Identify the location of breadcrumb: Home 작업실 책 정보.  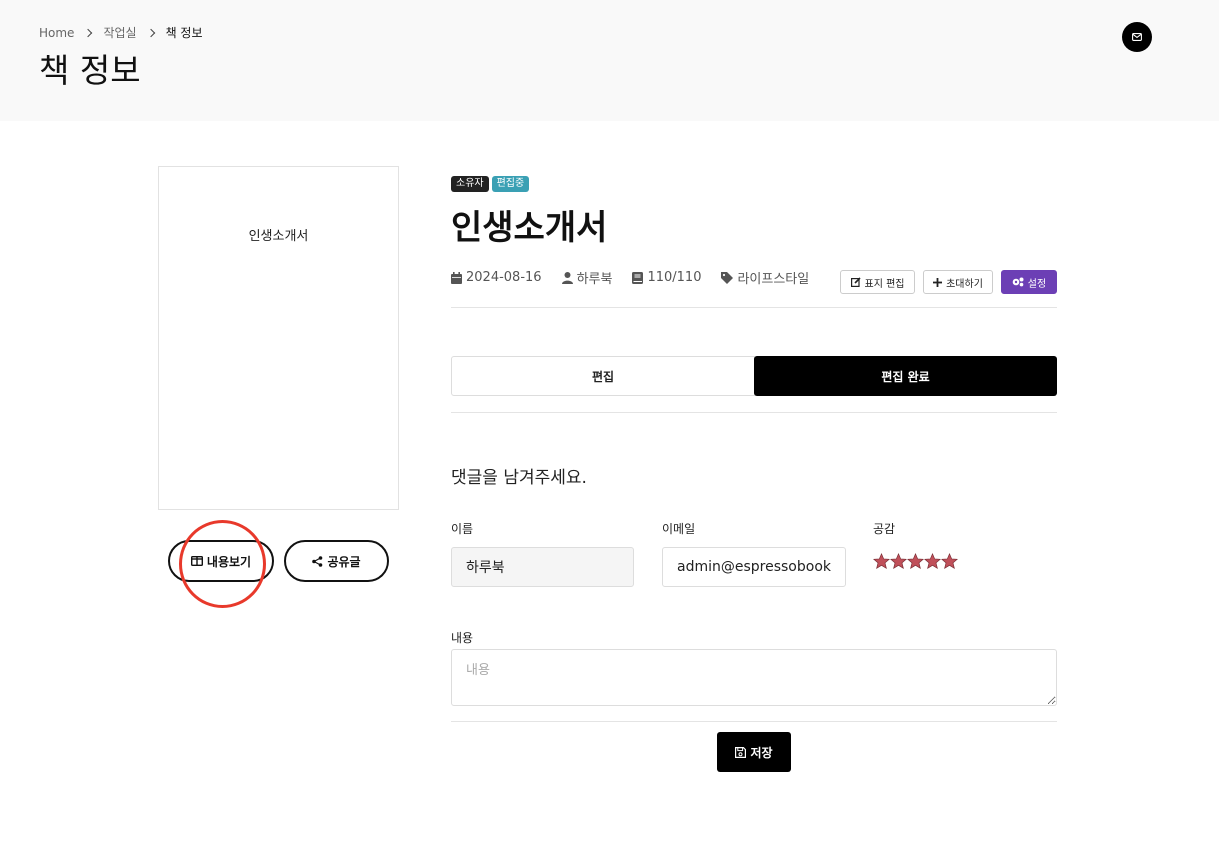
(121, 32).